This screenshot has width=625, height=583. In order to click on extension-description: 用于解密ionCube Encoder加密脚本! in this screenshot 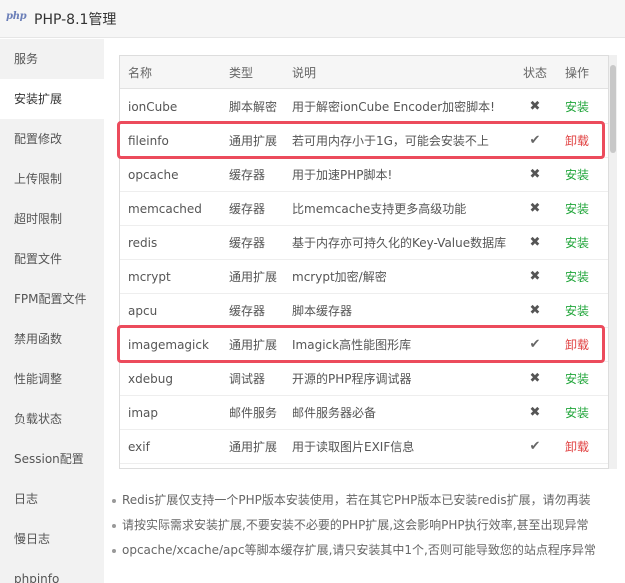, I will do `click(393, 107)`.